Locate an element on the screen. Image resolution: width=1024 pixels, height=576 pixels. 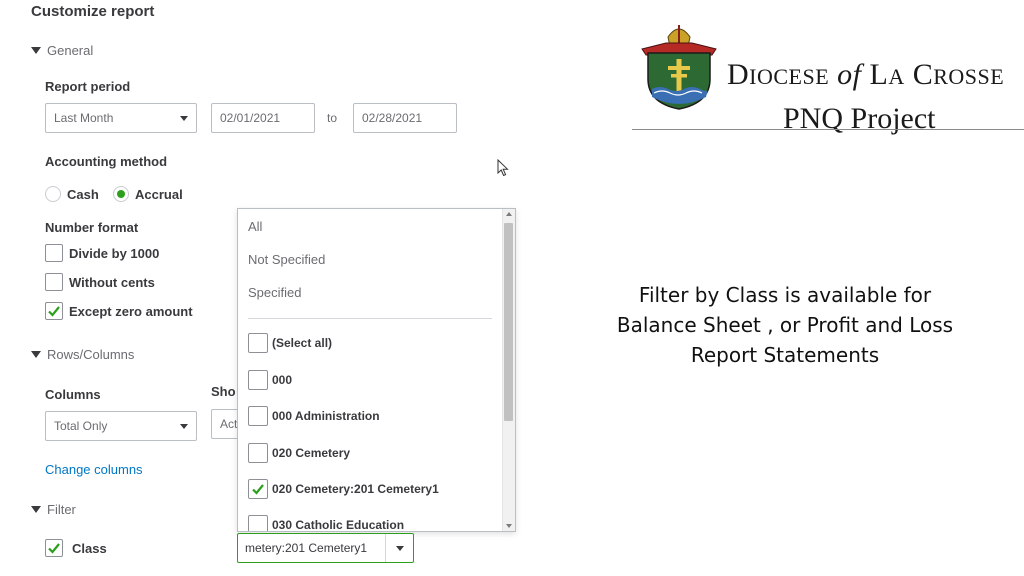
class-020-cemetery-checkbox is located at coordinates (258, 453).